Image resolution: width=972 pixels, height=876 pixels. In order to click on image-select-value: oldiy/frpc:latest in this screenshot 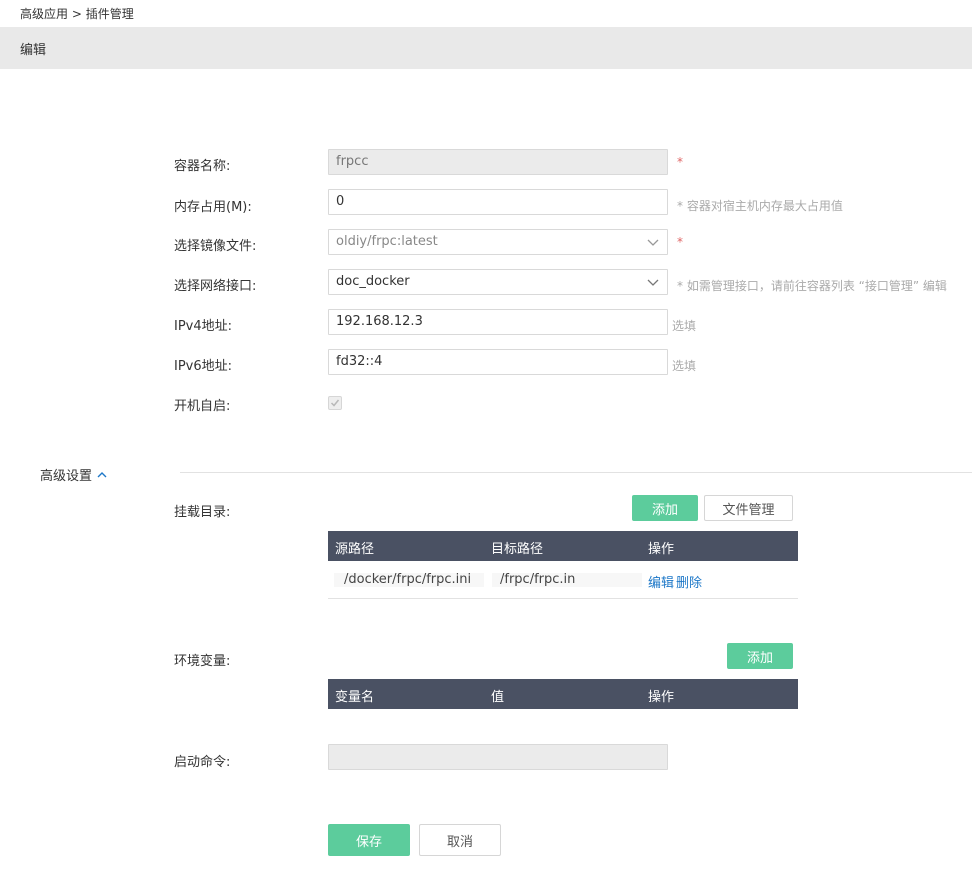, I will do `click(387, 241)`.